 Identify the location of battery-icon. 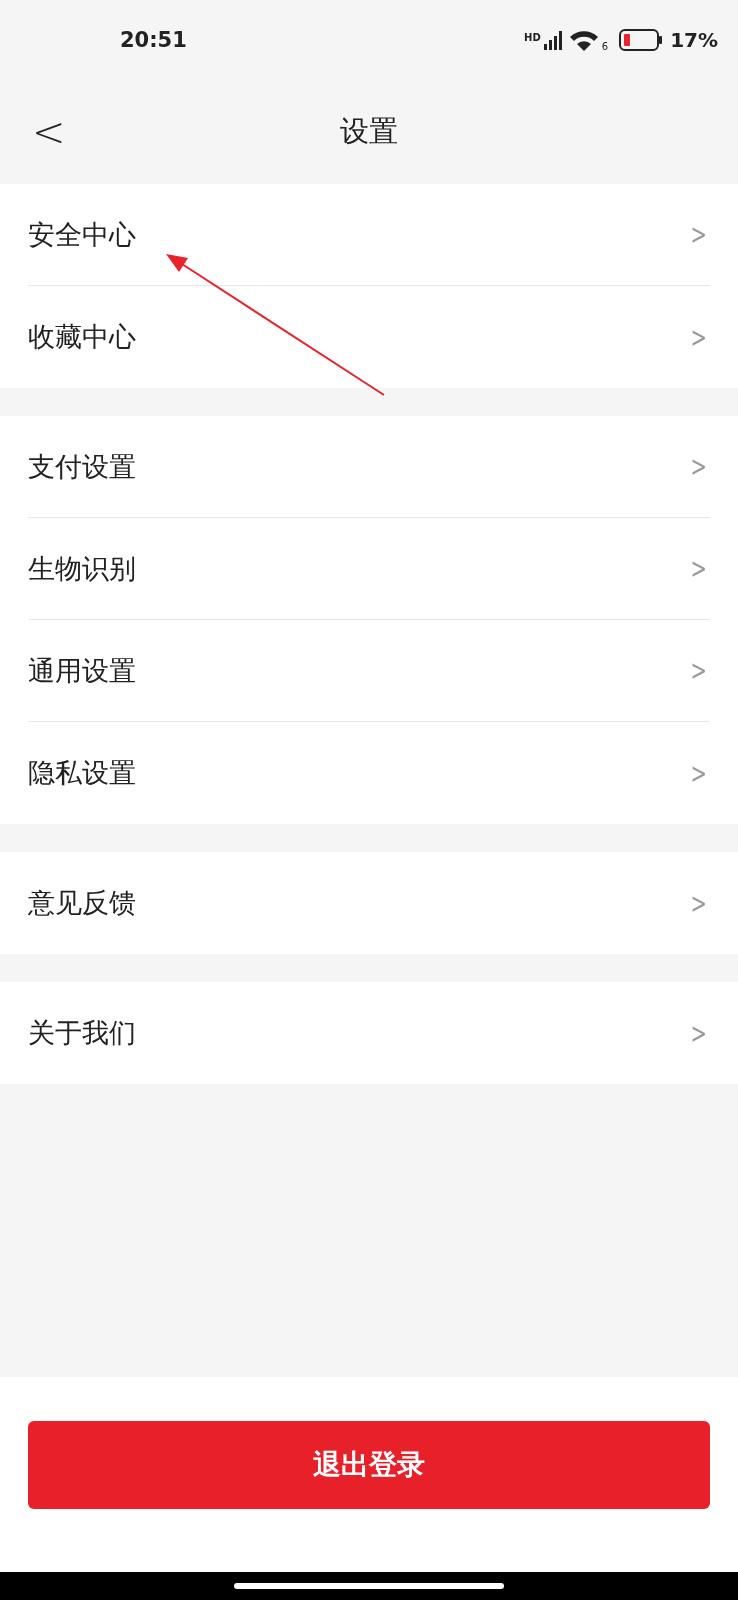
(641, 40).